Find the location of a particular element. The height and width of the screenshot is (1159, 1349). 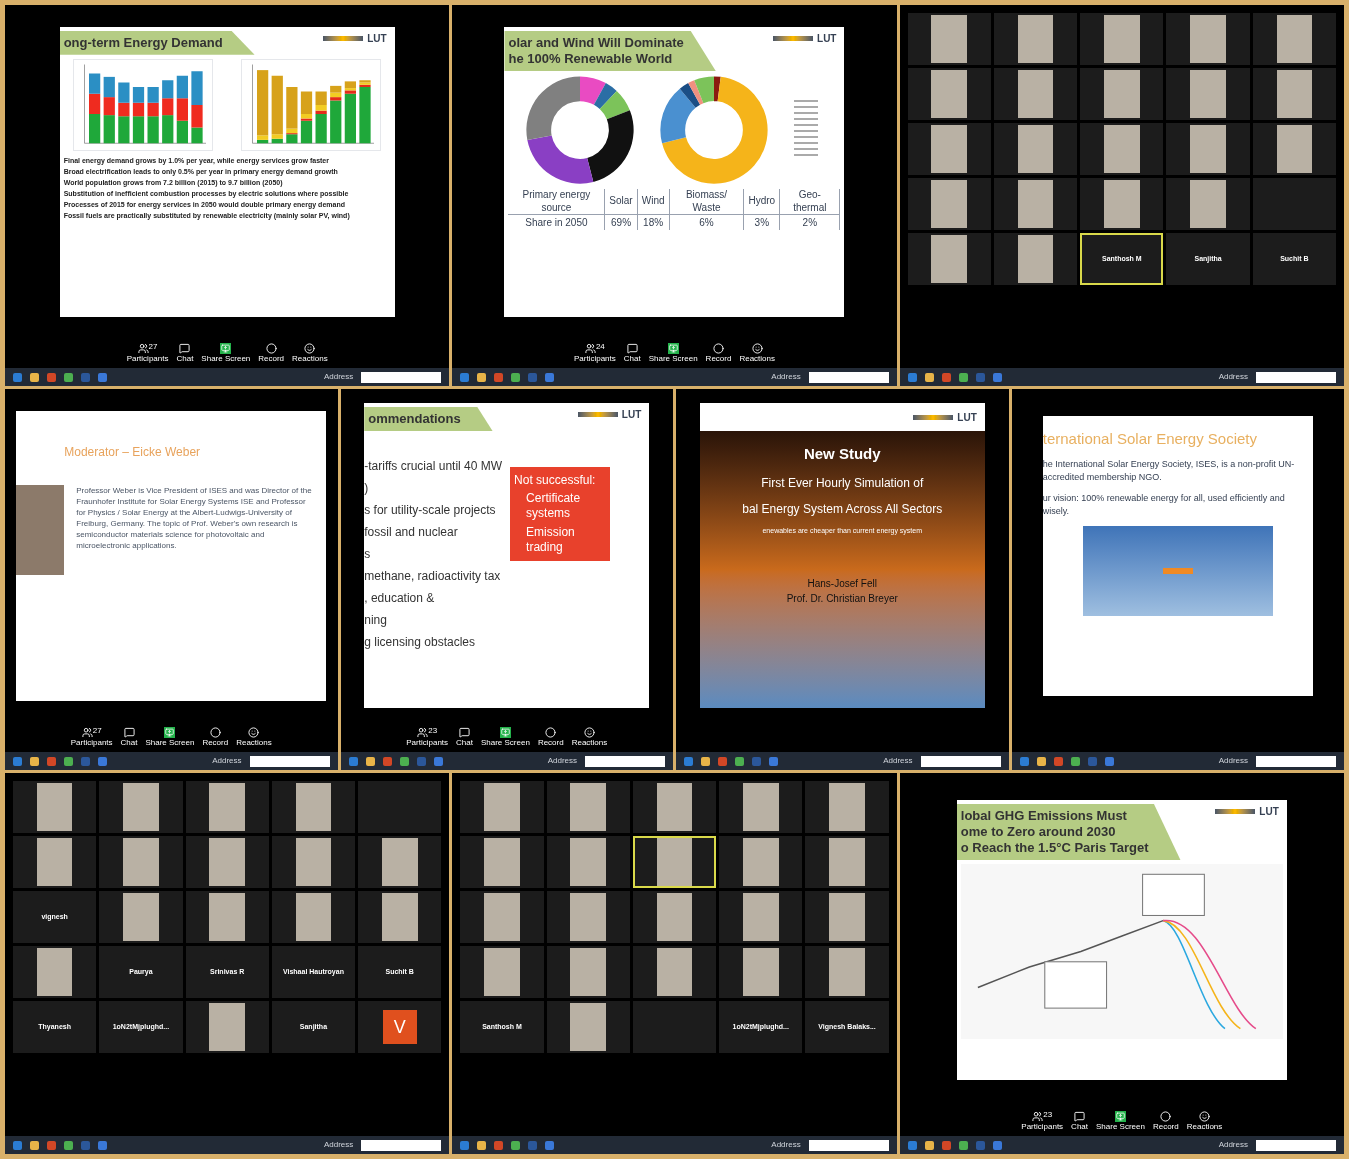

meeting-toolbar-button: 24 Participants is located at coordinates (595, 353).